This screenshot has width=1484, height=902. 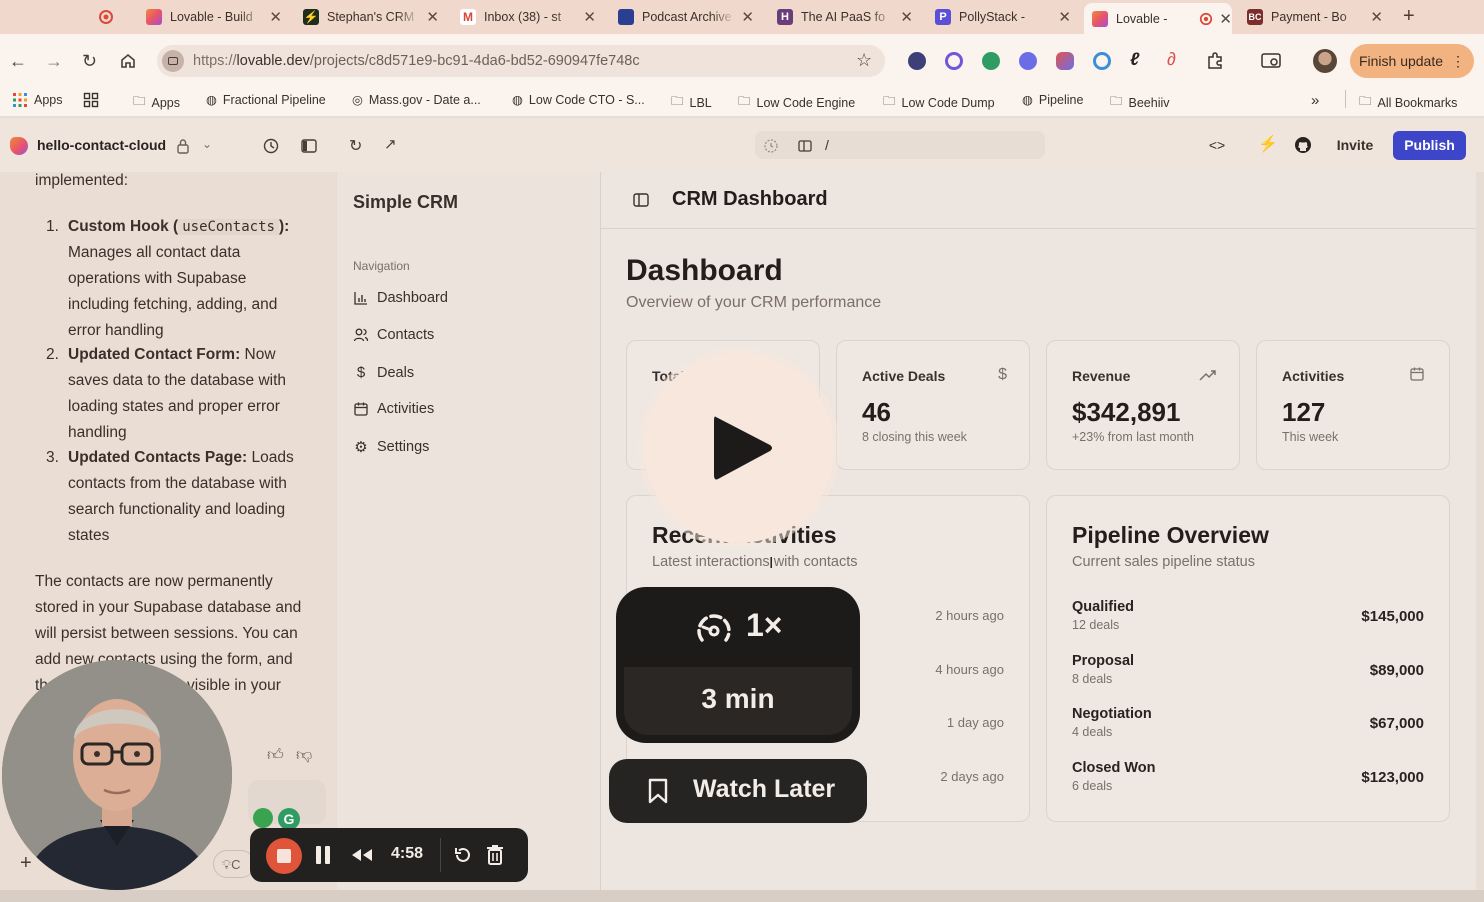 I want to click on browser-tab: Lovable - Build ✕, so click(x=214, y=17).